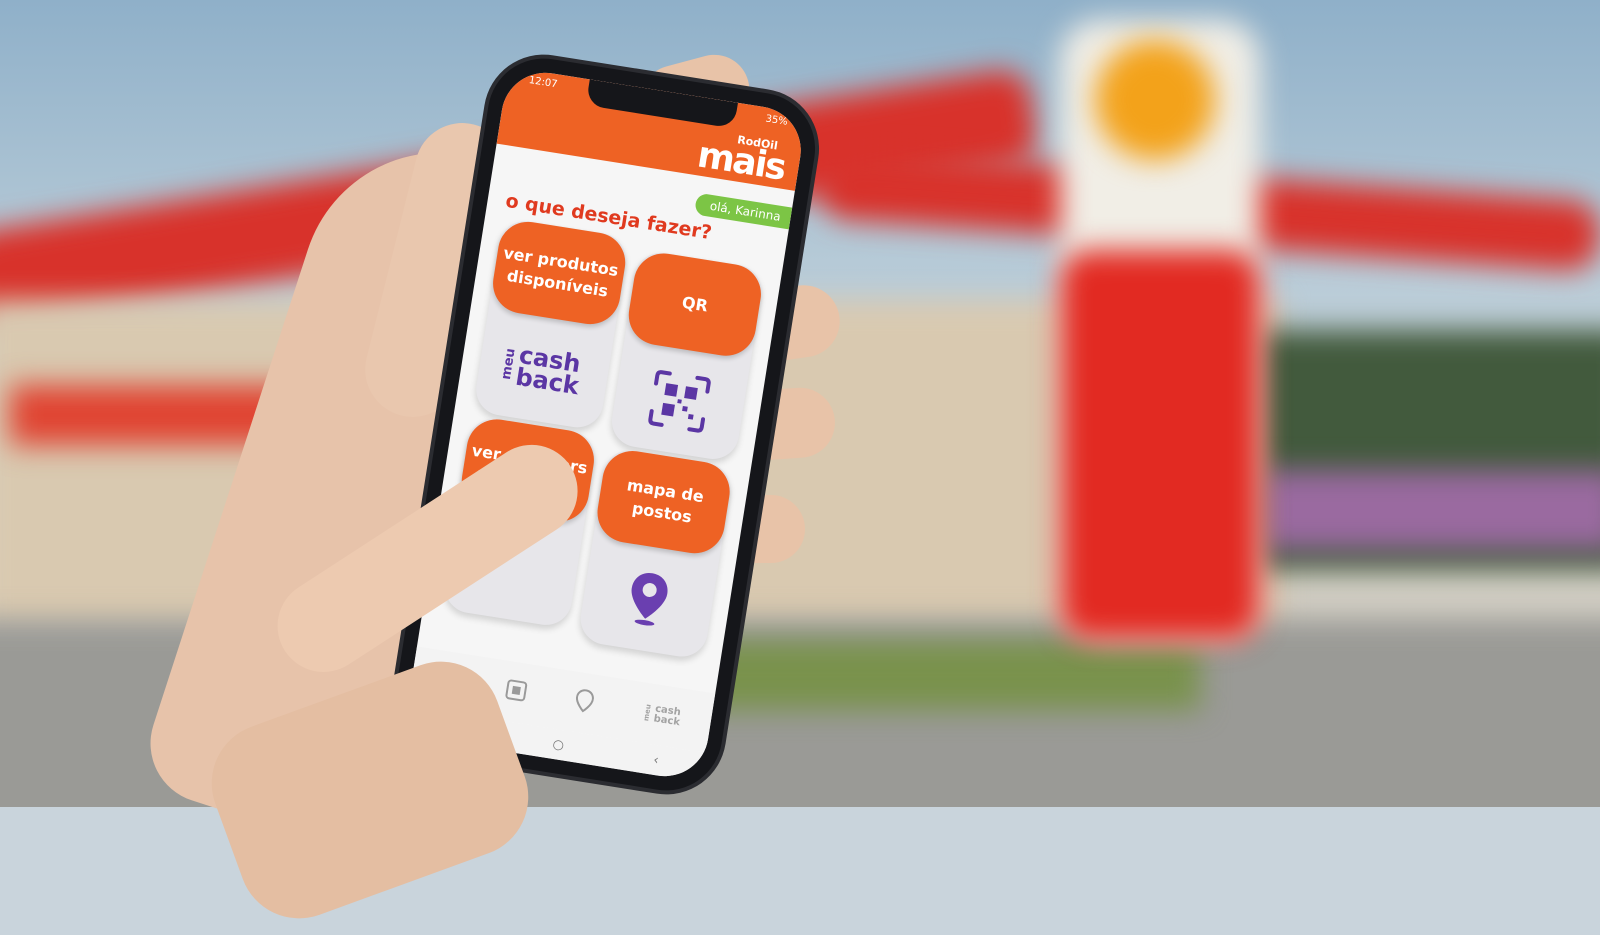 This screenshot has height=935, width=1600. I want to click on store-shelf, so click(1430, 510).